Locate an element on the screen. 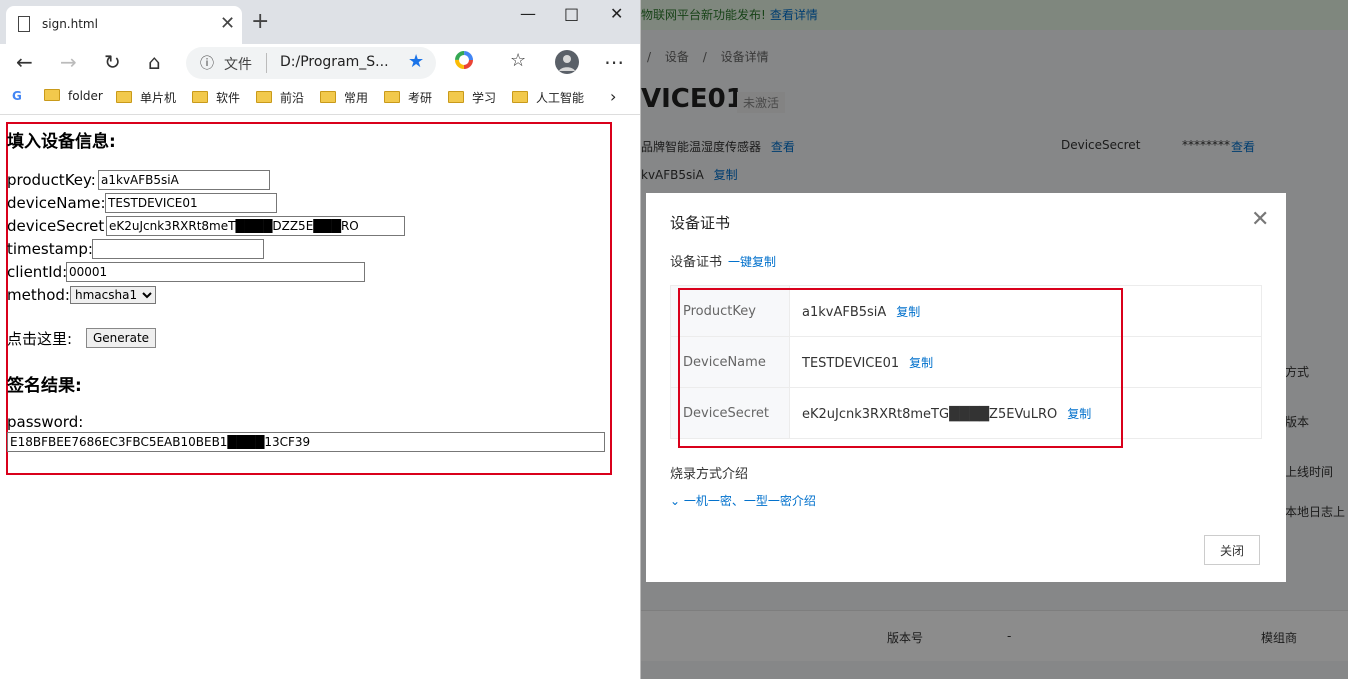 This screenshot has height=679, width=1348. clientid-label: clientId: is located at coordinates (37, 272).